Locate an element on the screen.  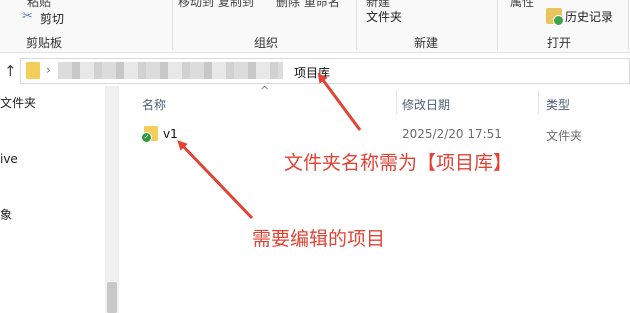
group-clipboard-label: 剪贴板 is located at coordinates (44, 43).